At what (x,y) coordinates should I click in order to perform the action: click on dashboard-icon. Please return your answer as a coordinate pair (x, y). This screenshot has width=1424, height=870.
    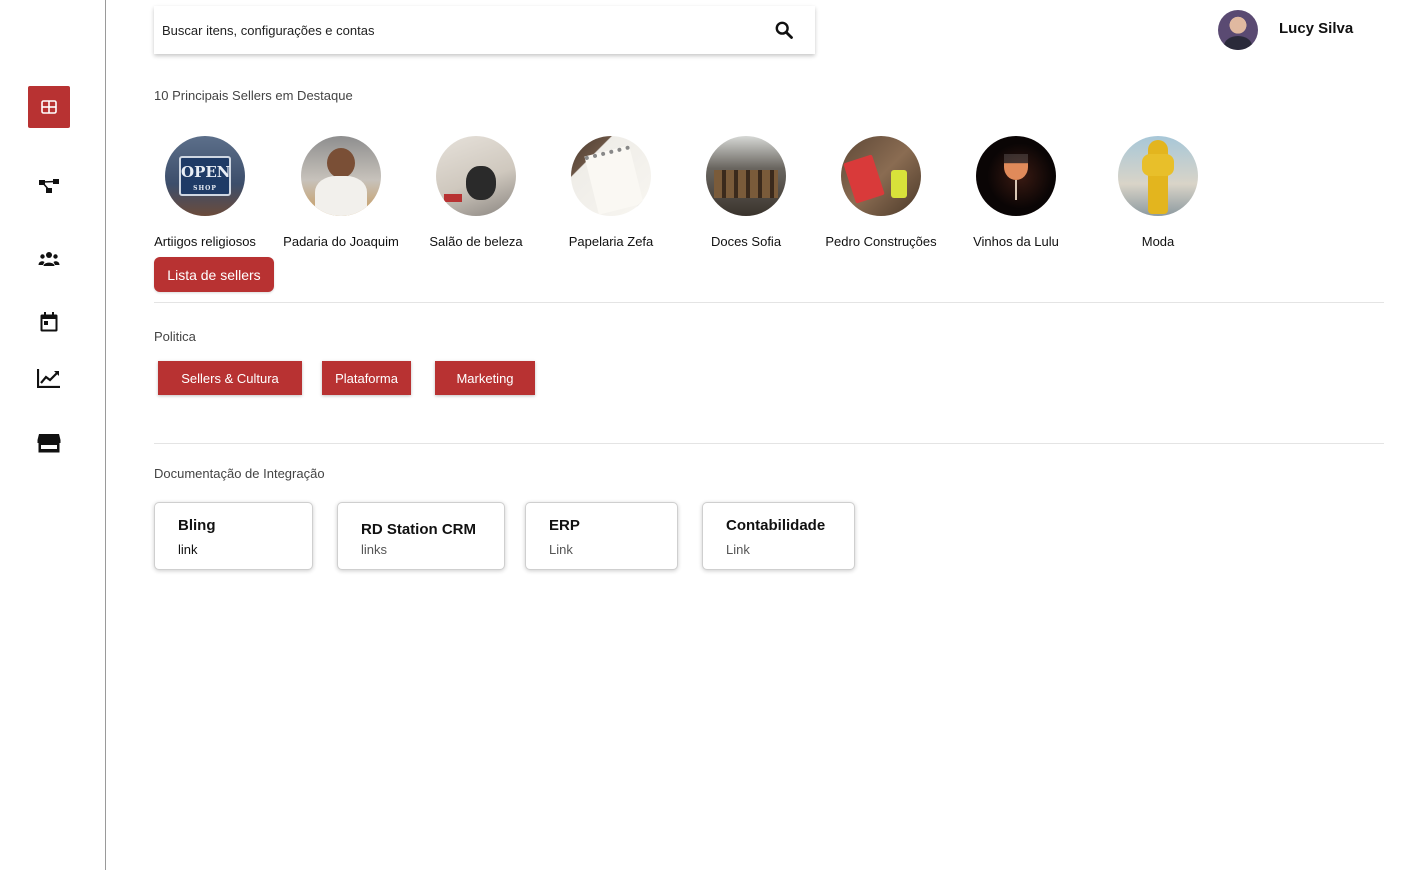
    Looking at the image, I should click on (49, 107).